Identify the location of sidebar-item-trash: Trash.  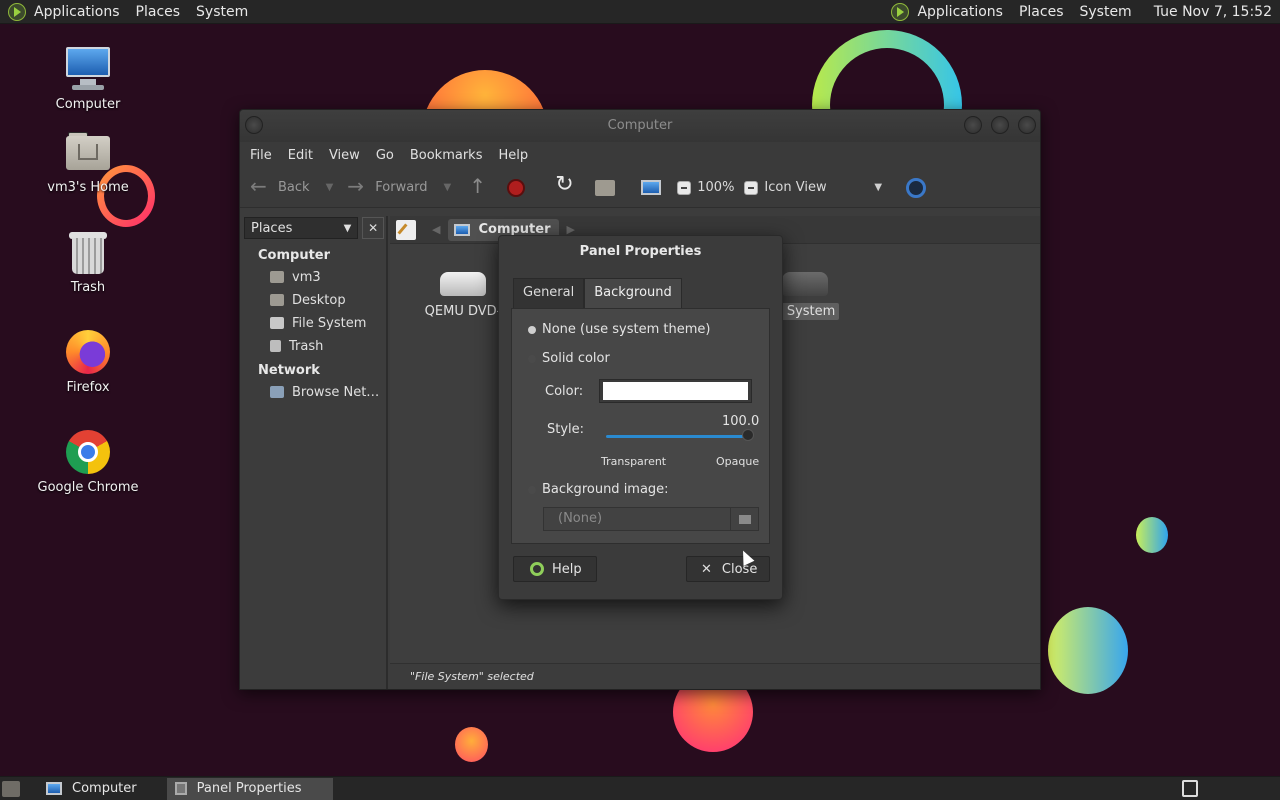
(314, 343).